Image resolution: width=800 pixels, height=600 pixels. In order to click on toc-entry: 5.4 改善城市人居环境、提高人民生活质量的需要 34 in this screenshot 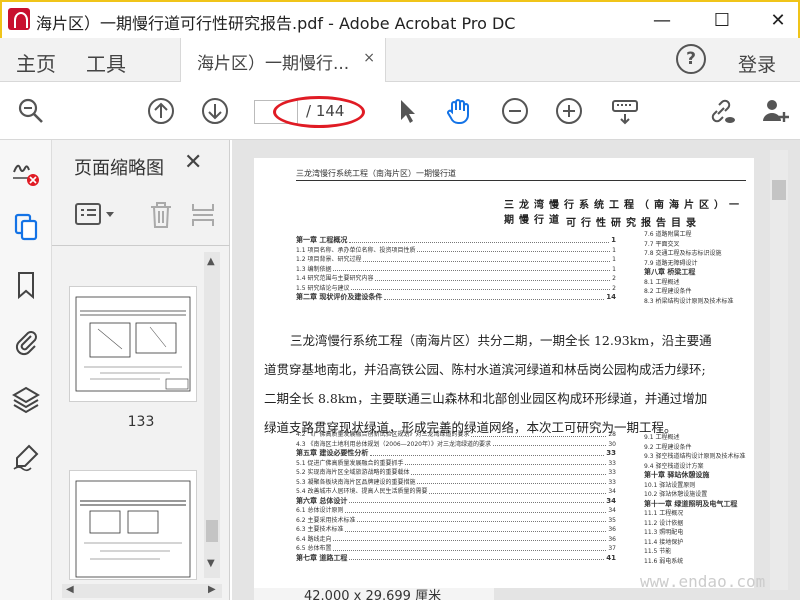, I will do `click(456, 492)`.